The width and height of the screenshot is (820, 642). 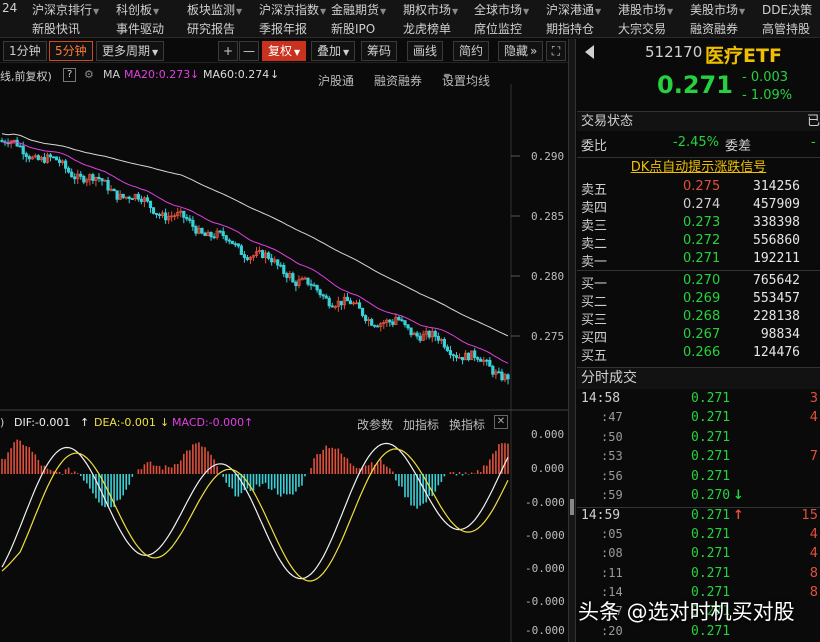 What do you see at coordinates (56, 28) in the screenshot?
I see `menu-item: 新股快讯` at bounding box center [56, 28].